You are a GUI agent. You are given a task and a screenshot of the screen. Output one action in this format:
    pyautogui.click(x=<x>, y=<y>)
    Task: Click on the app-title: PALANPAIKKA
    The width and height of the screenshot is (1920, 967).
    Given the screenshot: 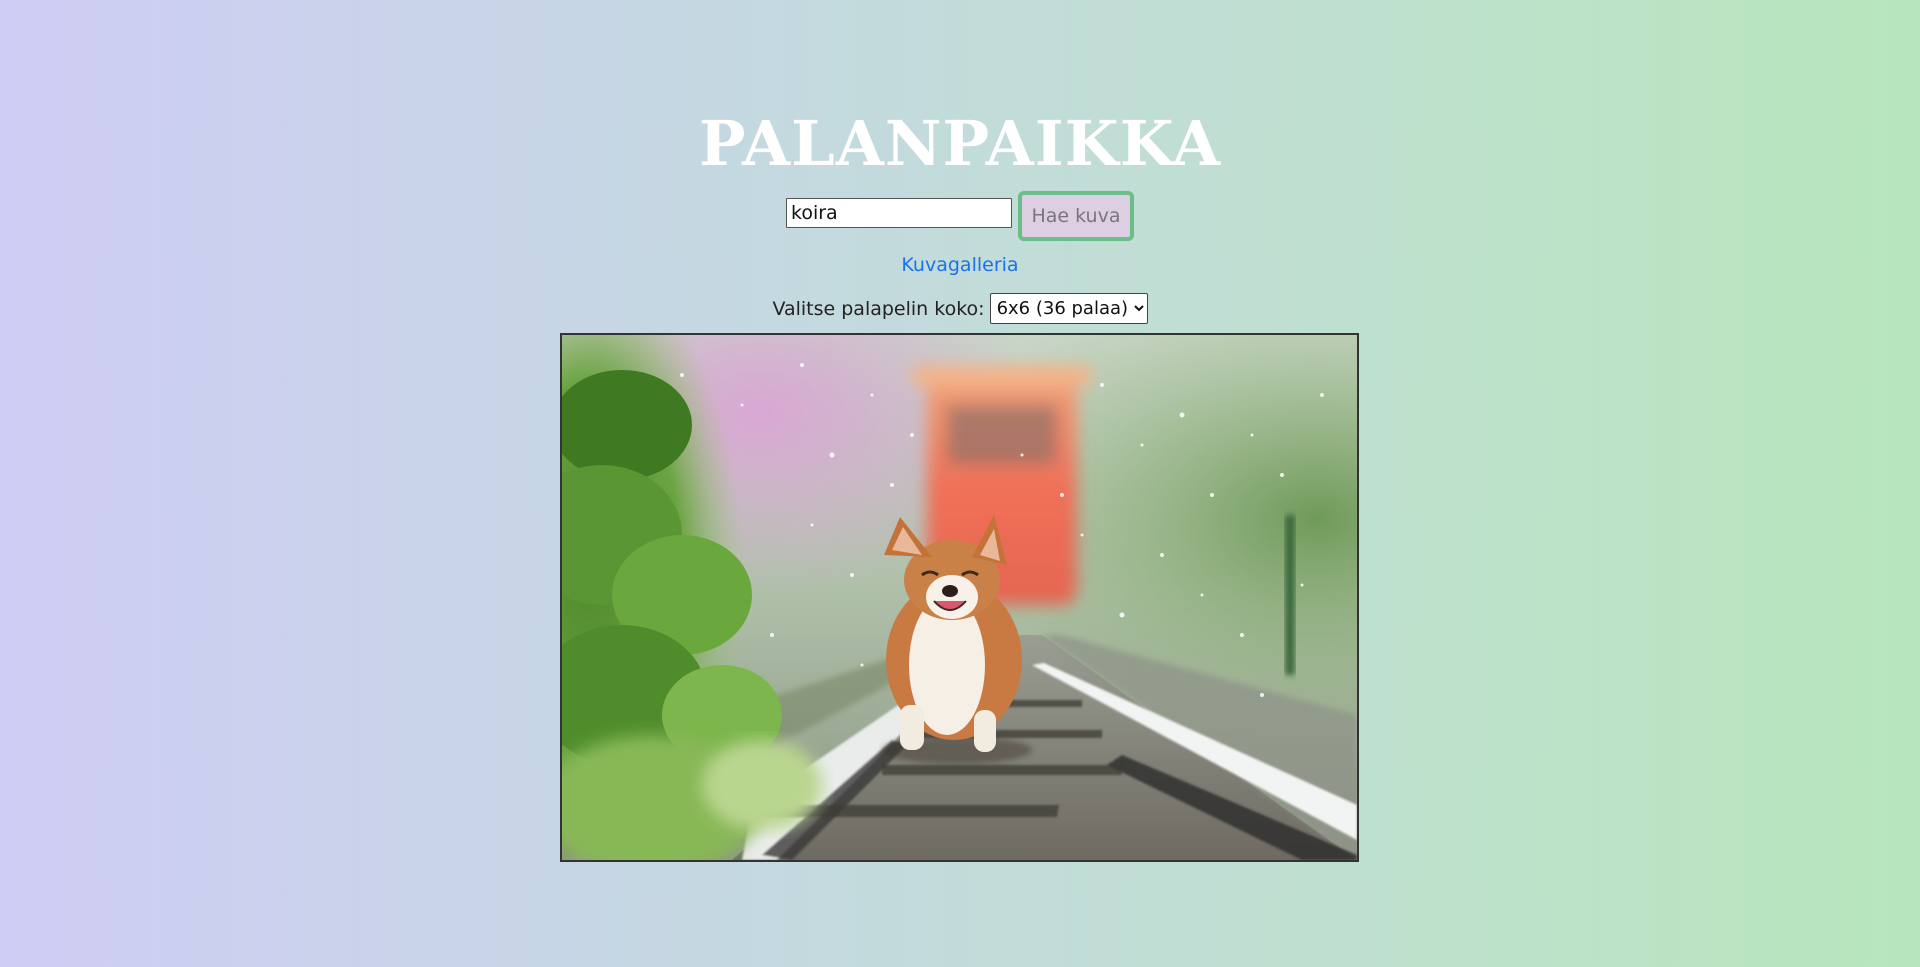 What is the action you would take?
    pyautogui.click(x=960, y=143)
    